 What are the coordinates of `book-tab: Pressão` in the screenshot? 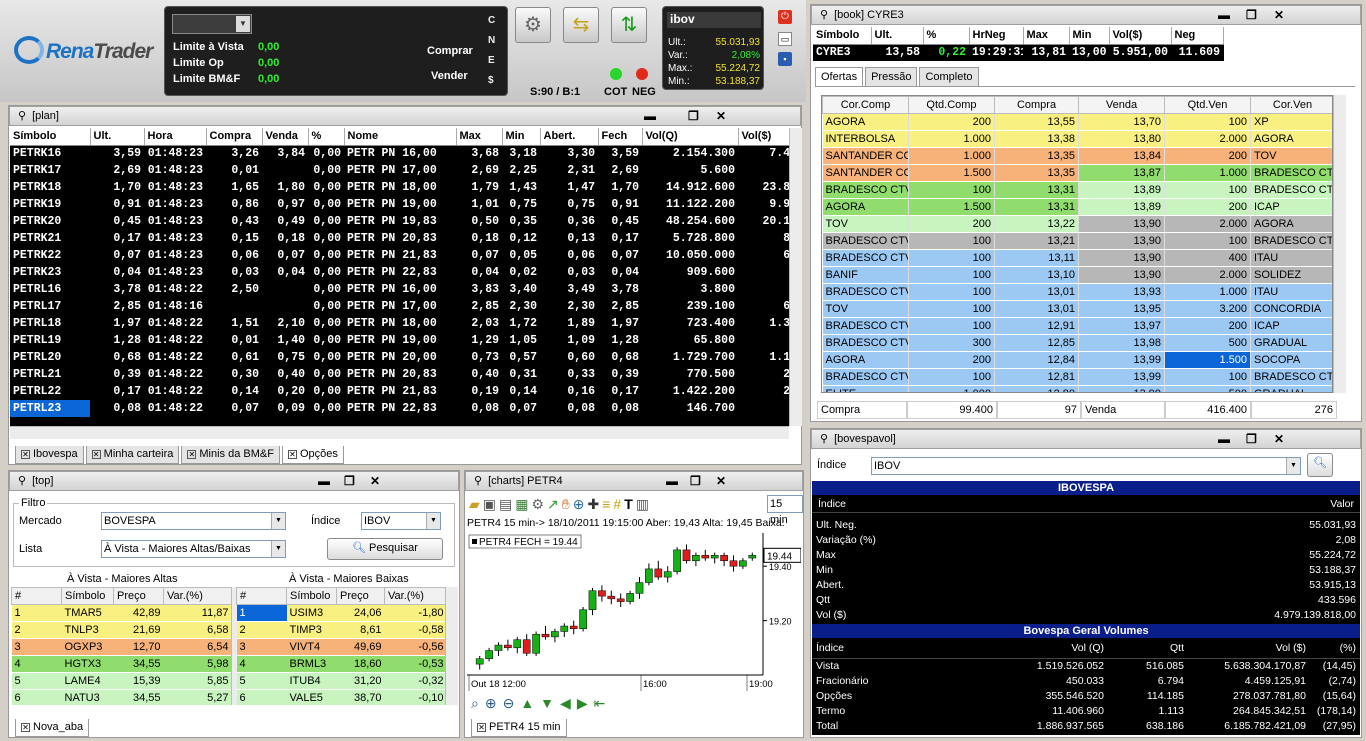 It's located at (891, 76).